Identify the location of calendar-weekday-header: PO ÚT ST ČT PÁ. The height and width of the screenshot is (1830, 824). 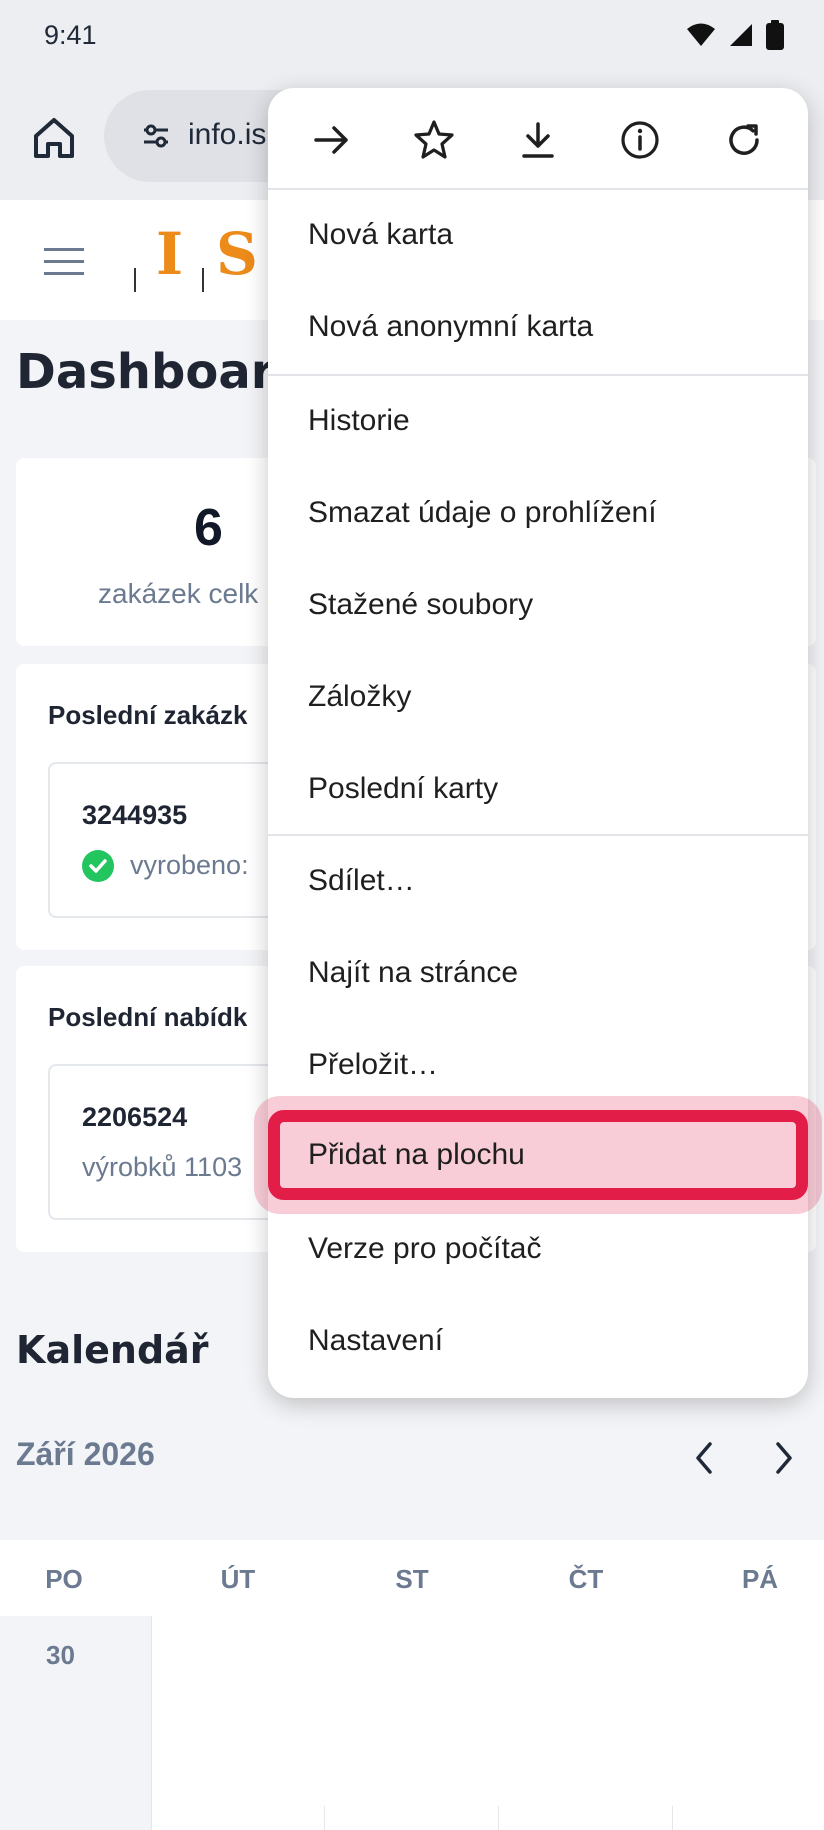
(412, 1578).